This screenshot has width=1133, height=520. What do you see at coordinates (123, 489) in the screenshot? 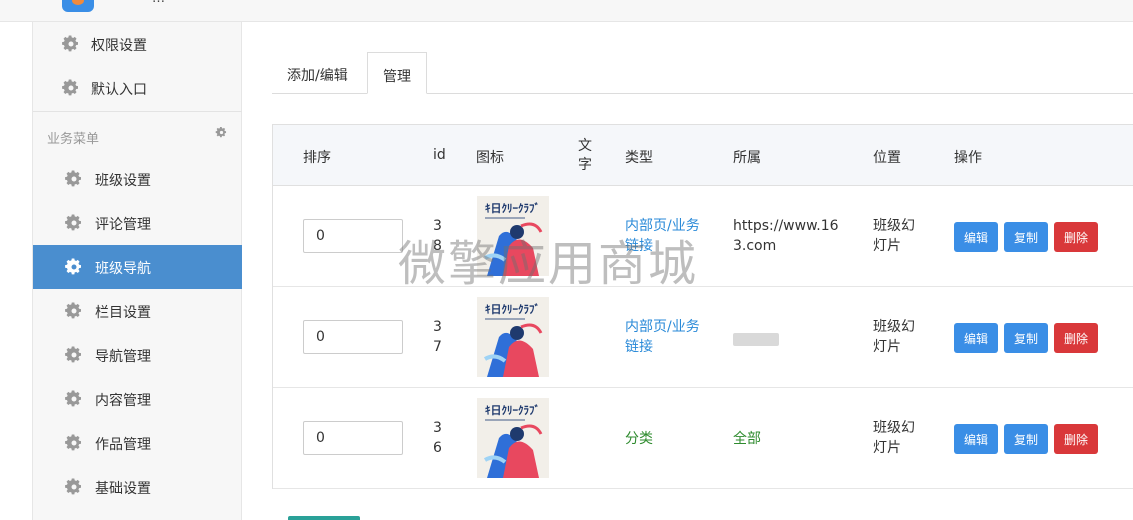
I see `sidebar-item-label: 基础设置` at bounding box center [123, 489].